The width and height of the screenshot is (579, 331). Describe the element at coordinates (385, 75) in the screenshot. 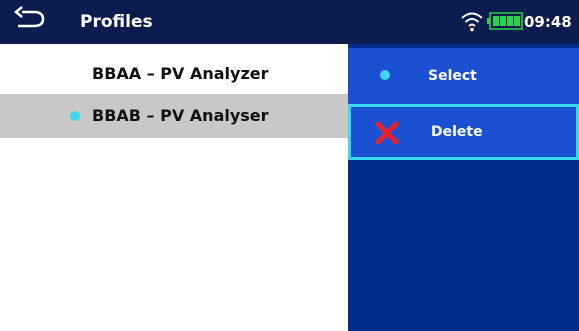

I see `dot-icon` at that location.